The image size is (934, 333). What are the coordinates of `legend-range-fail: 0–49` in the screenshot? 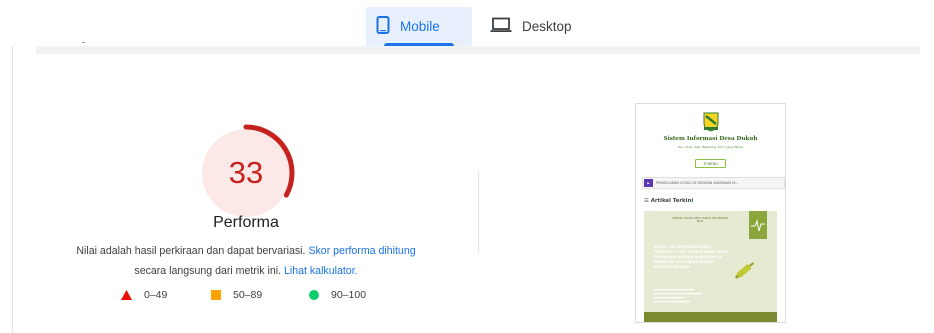 It's located at (156, 295).